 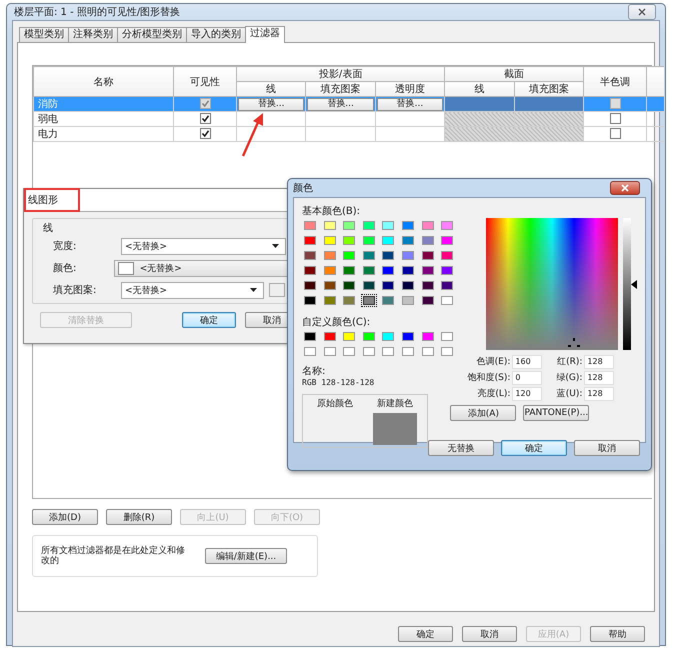 I want to click on pattern-dropdown: <无替换>, so click(x=192, y=290).